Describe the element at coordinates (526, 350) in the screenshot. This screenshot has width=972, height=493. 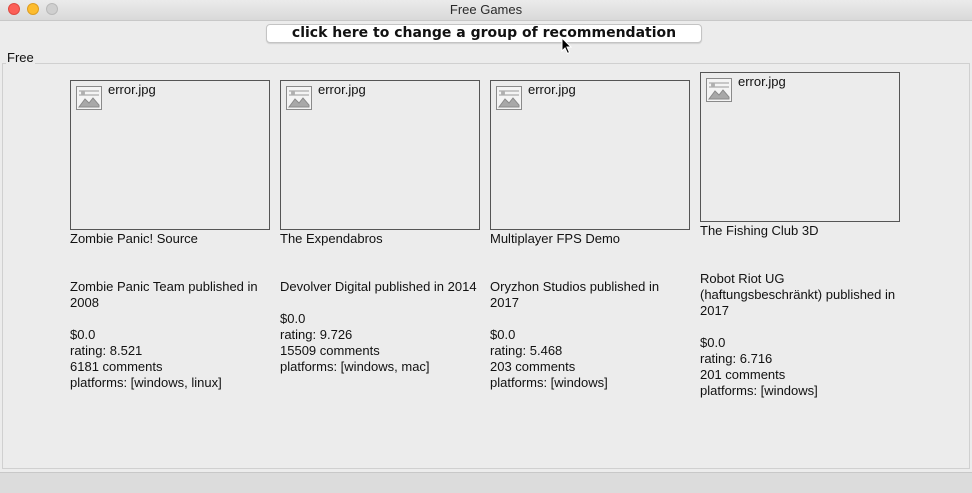
I see `game-rating: rating: 5.468` at that location.